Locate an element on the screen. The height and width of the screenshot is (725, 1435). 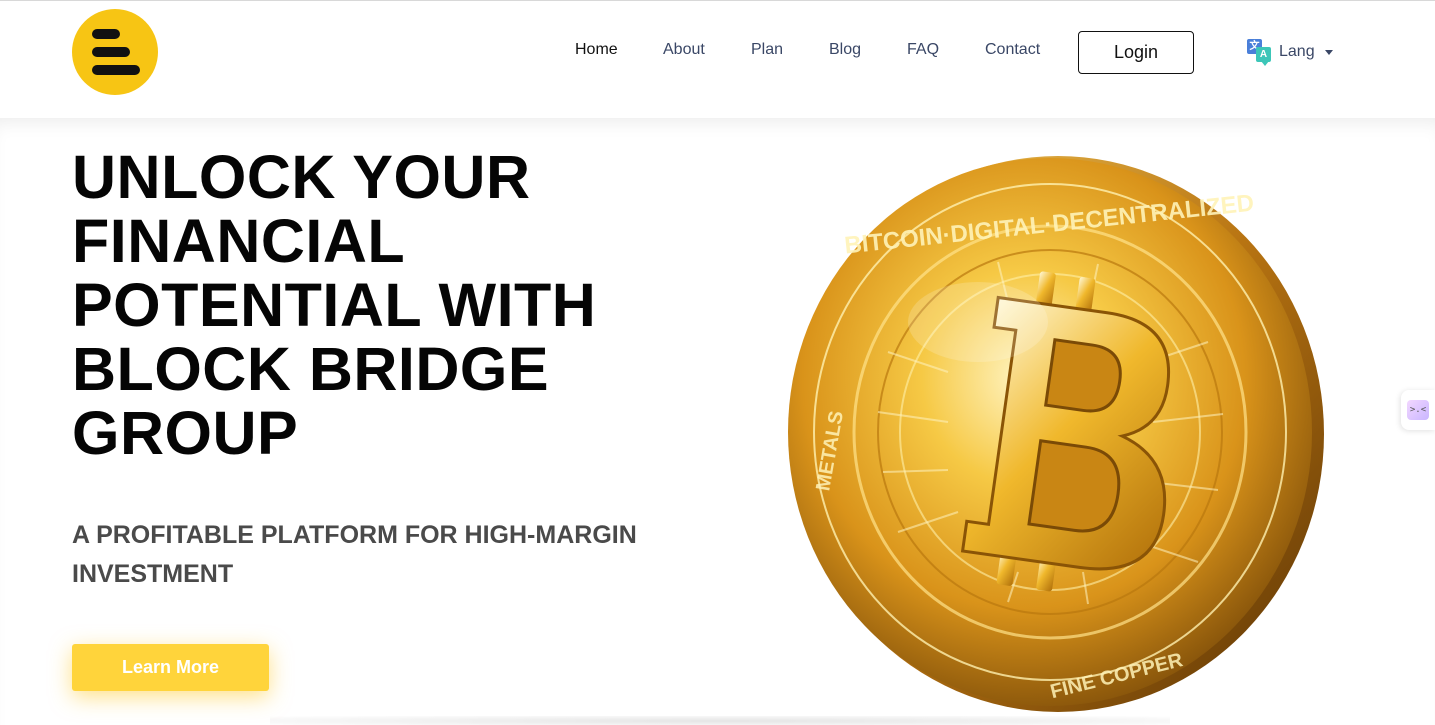
caret-down-icon is located at coordinates (1328, 52).